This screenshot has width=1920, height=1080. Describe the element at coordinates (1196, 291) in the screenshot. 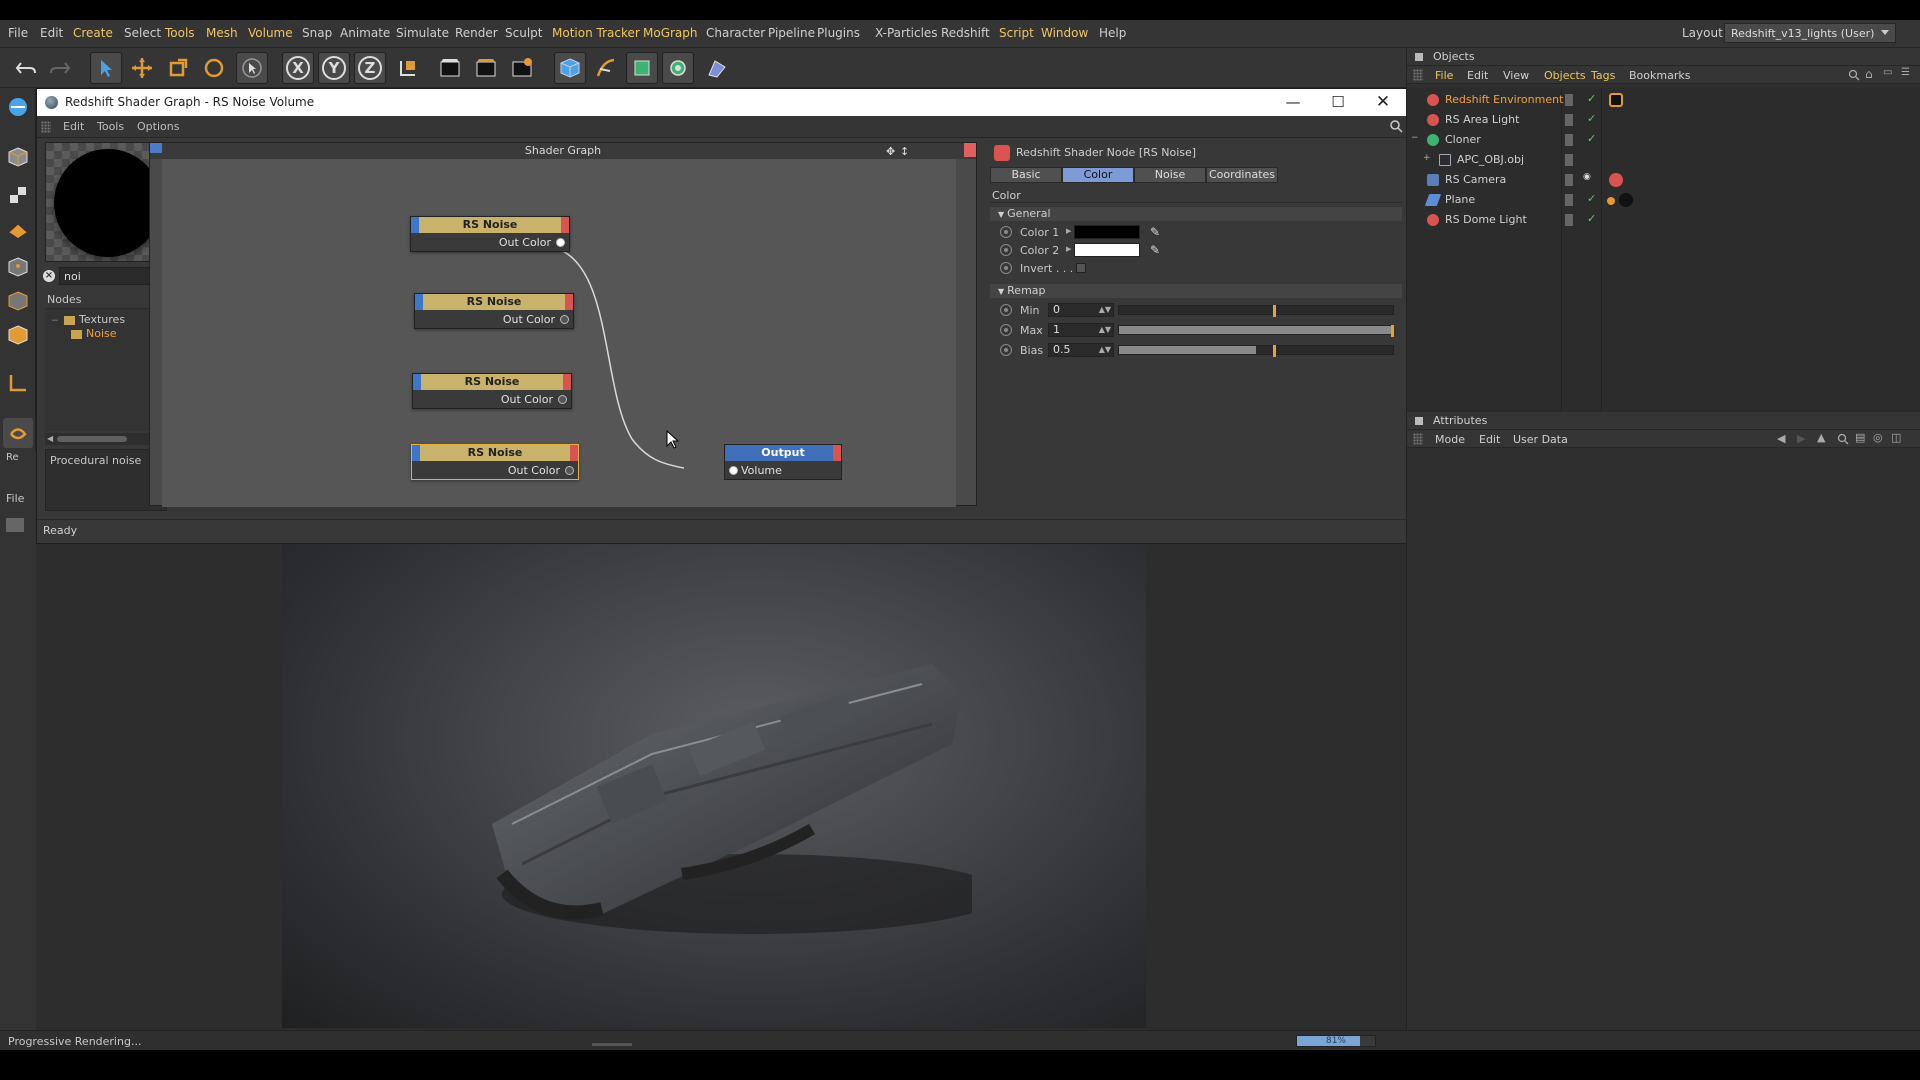

I see `group-remap: ▼ Remap` at that location.